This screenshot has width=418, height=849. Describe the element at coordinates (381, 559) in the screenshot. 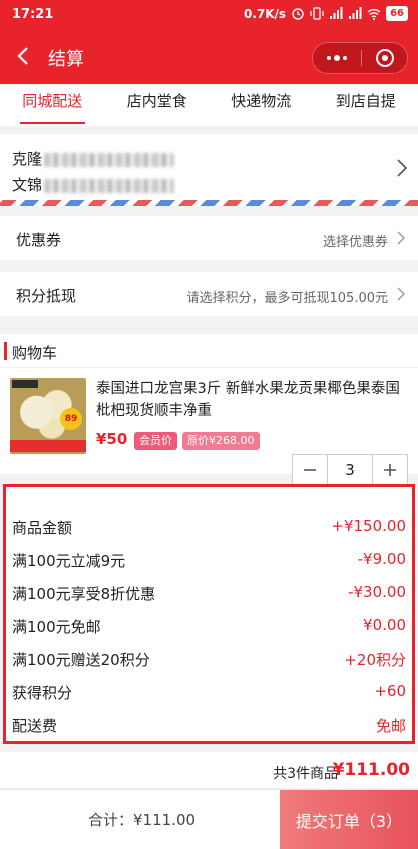

I see `summary-value: -¥9.00` at that location.